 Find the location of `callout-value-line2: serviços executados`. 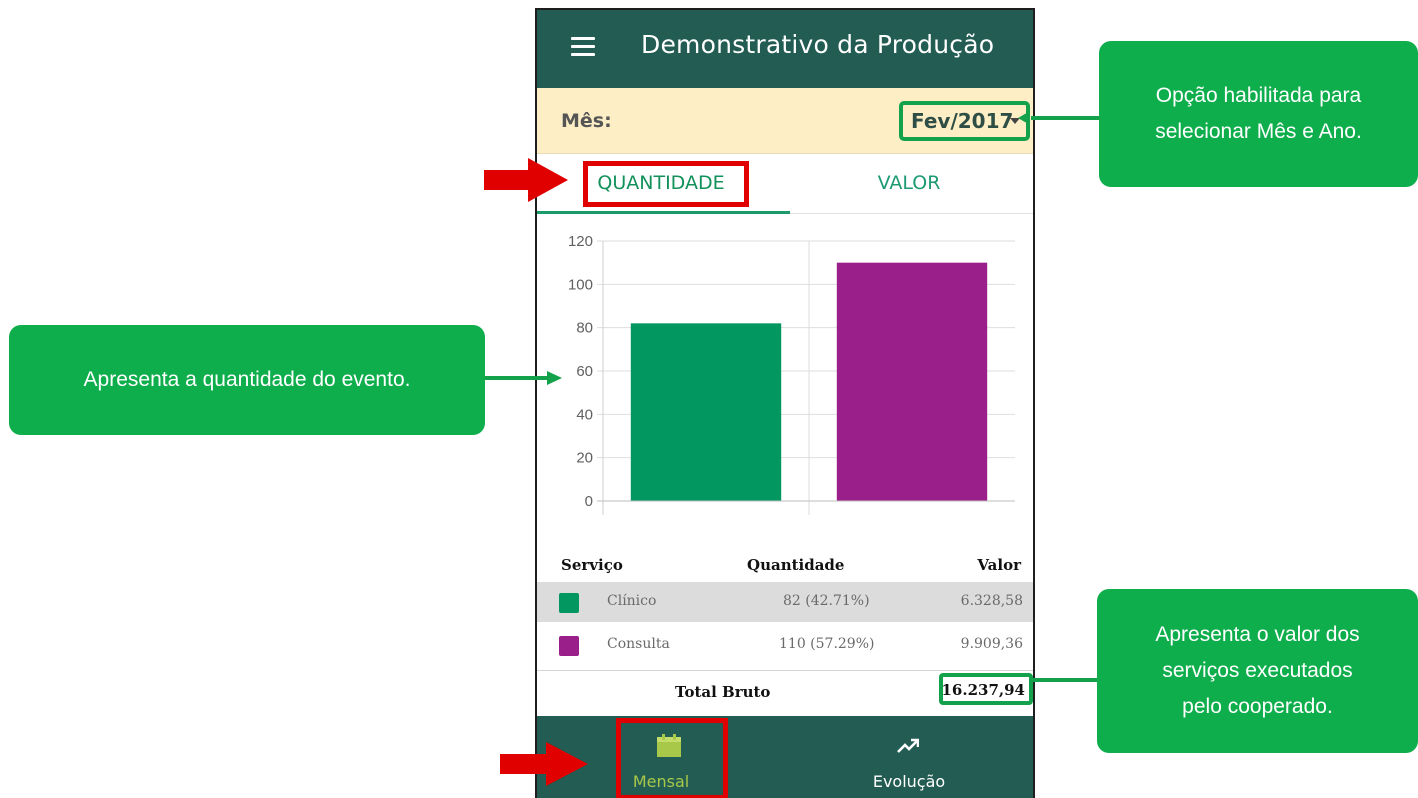

callout-value-line2: serviços executados is located at coordinates (1257, 671).